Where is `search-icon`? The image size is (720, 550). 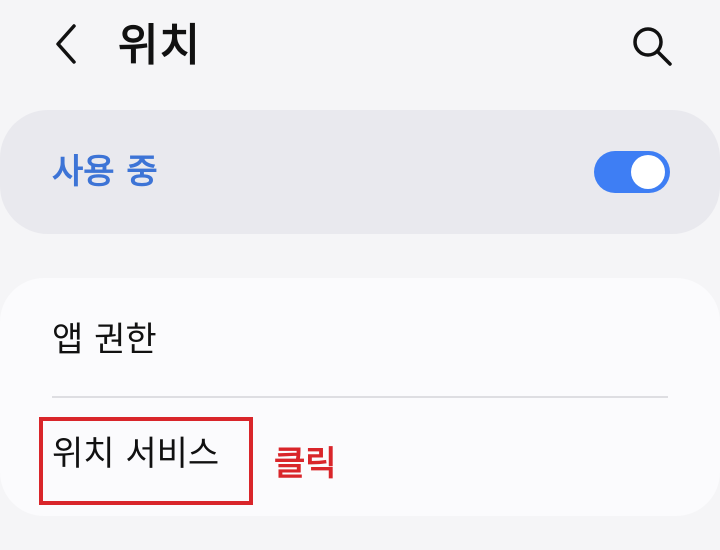
search-icon is located at coordinates (652, 46).